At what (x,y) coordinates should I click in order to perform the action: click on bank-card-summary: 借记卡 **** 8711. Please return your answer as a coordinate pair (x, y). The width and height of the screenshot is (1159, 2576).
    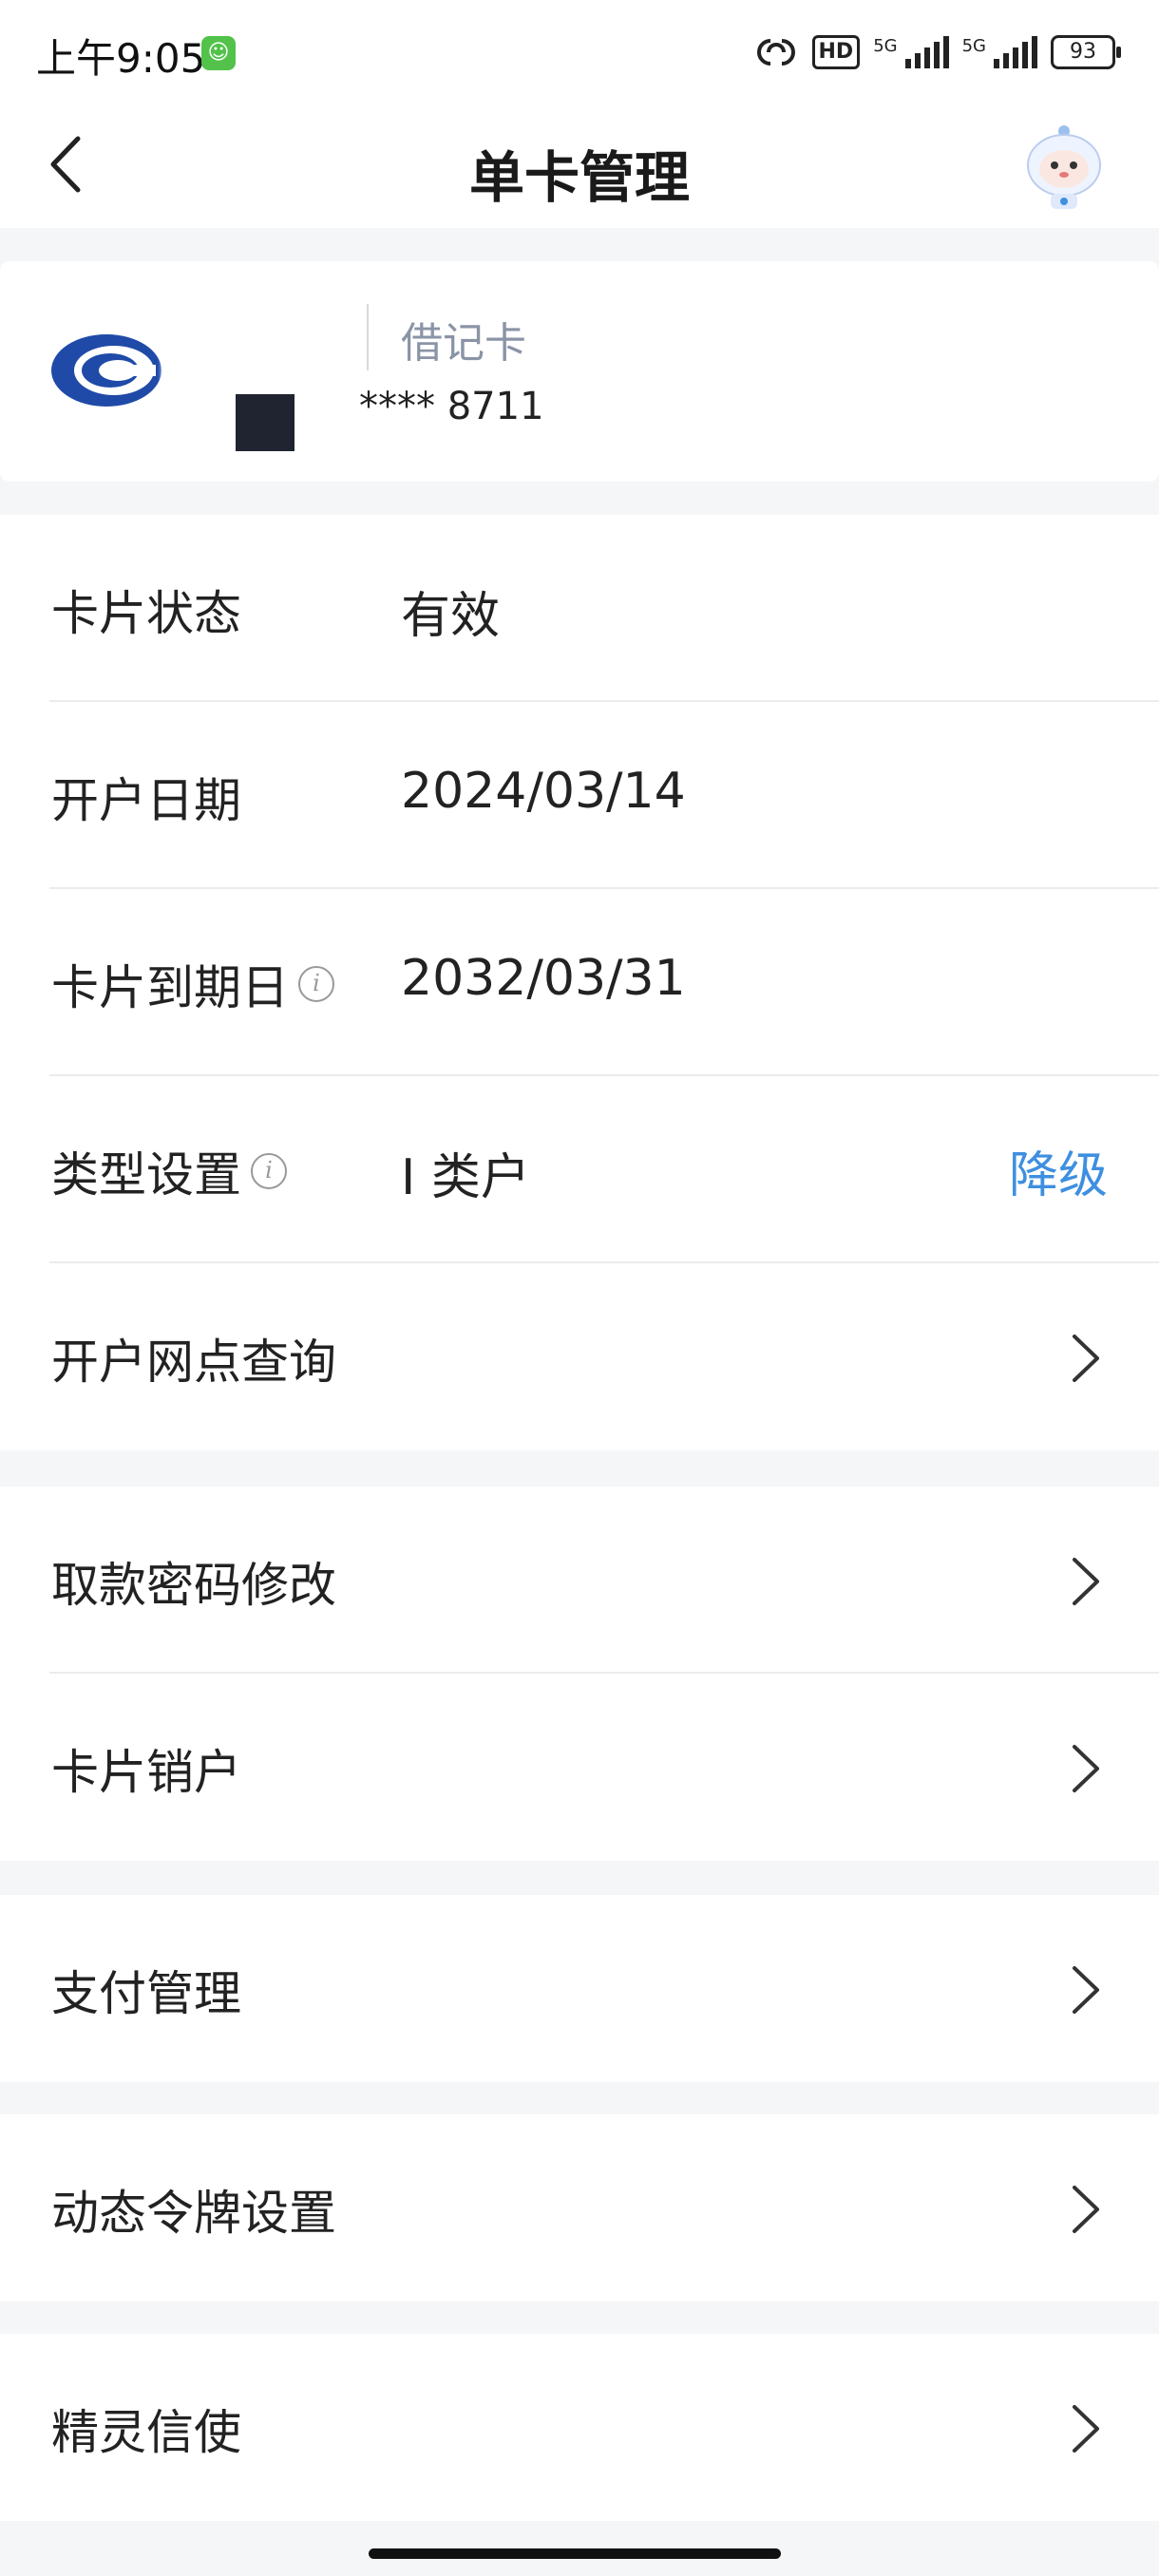
    Looking at the image, I should click on (579, 371).